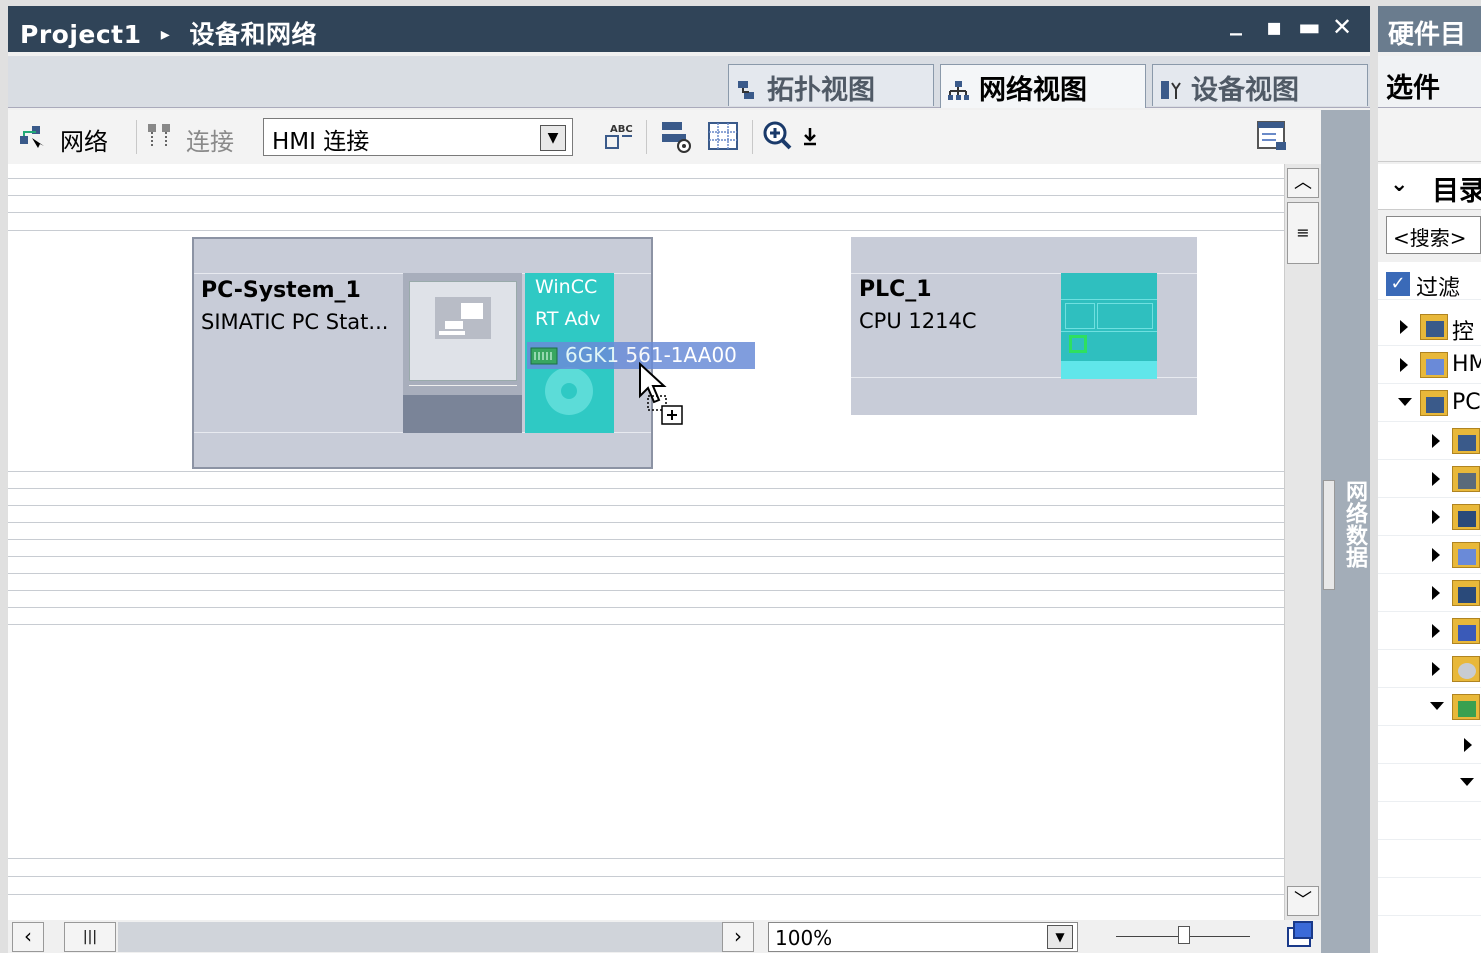 Image resolution: width=1481 pixels, height=953 pixels. Describe the element at coordinates (1024, 326) in the screenshot. I see `plc-device: PLC_1 CPU 1214C` at that location.